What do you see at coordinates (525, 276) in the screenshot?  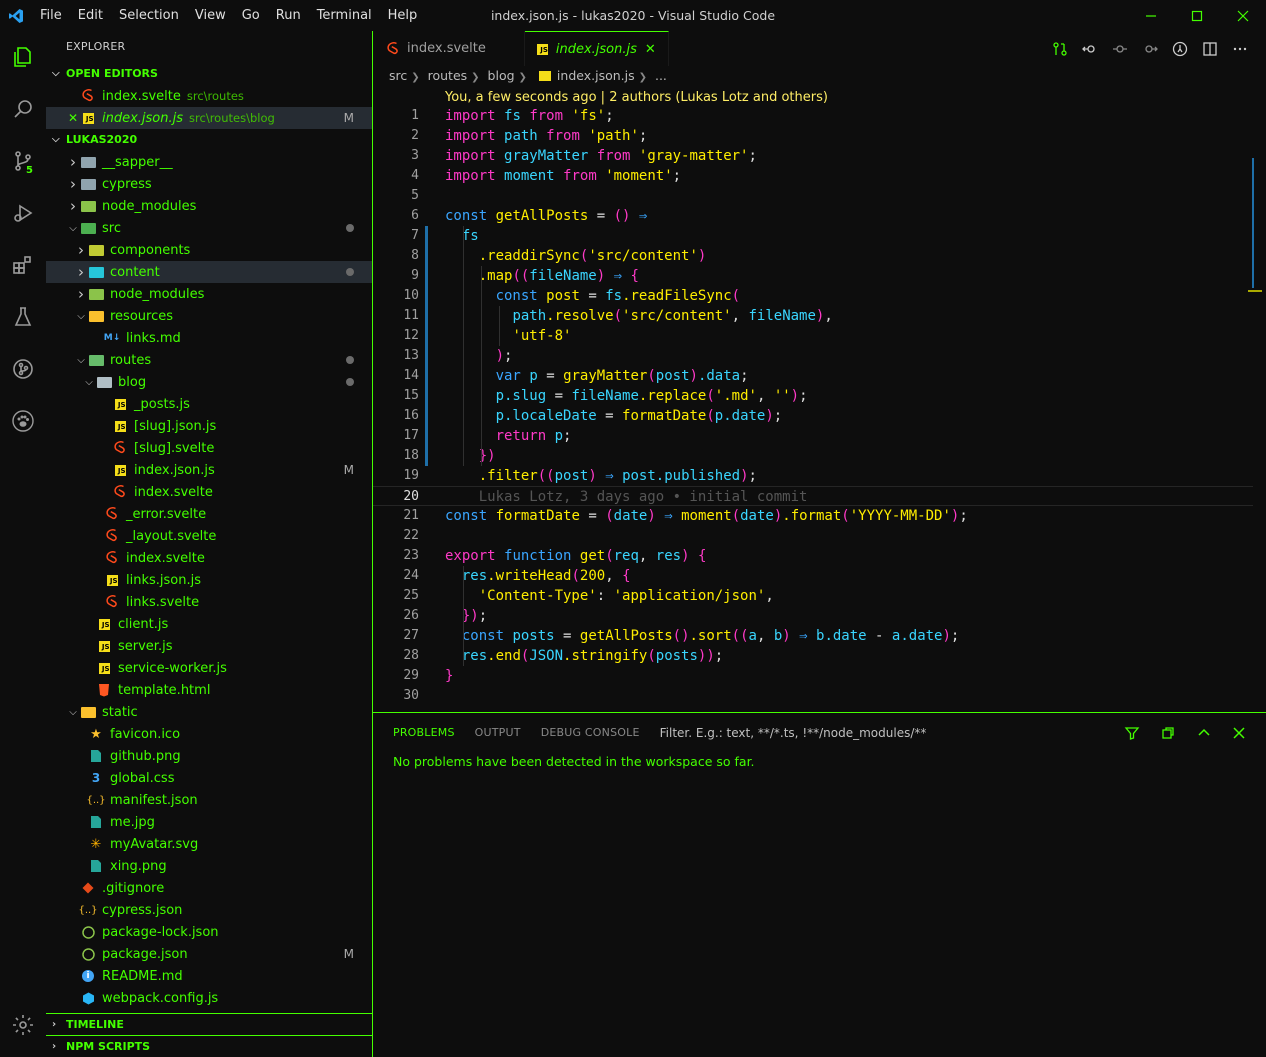 I see `code-line: 9 .map((fileName) ⇒ {` at bounding box center [525, 276].